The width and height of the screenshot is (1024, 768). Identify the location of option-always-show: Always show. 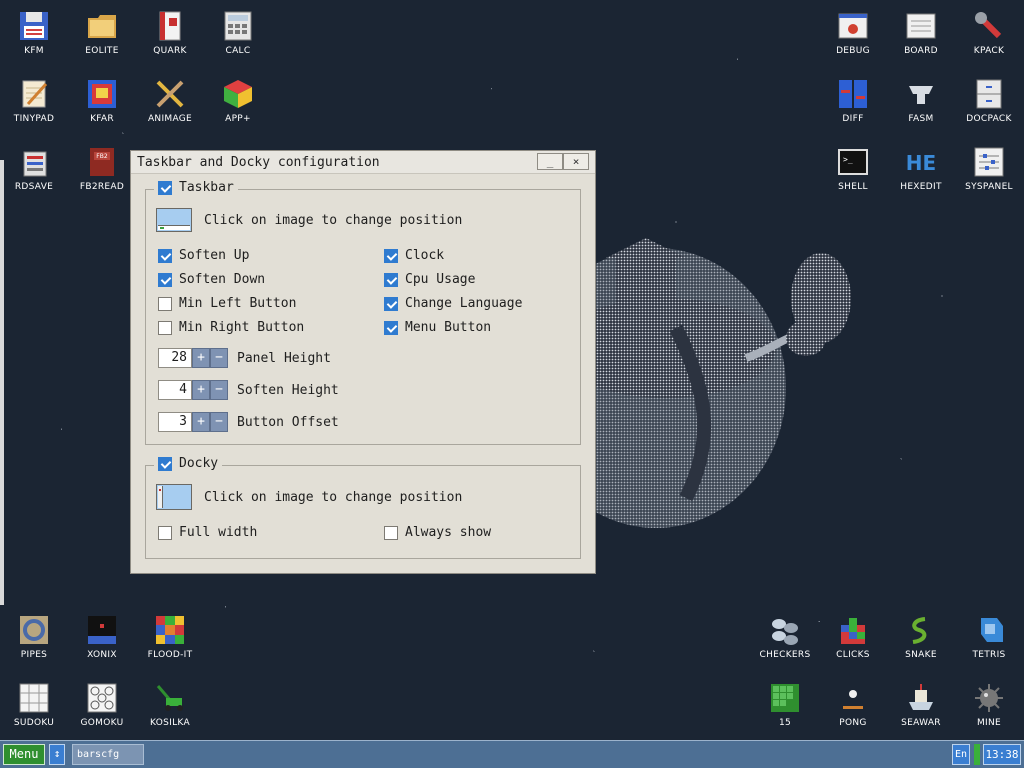
(437, 532).